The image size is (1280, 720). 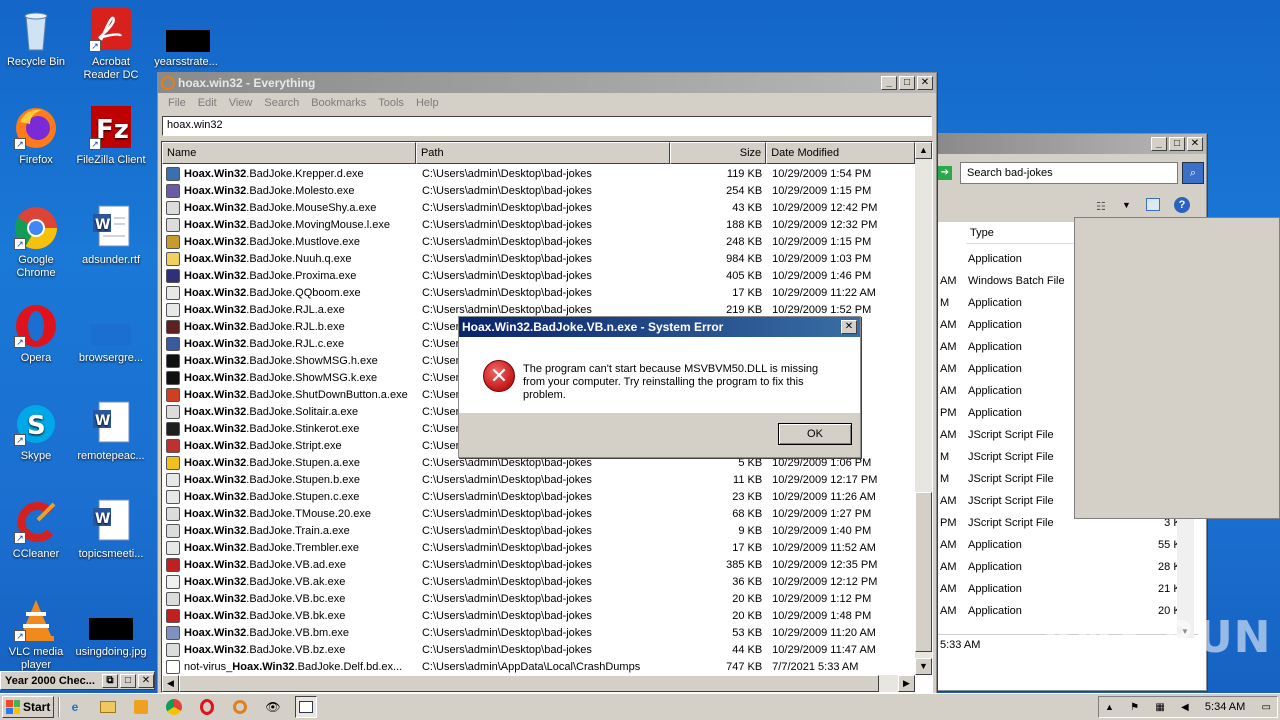 I want to click on forward-icon: ➔, so click(x=945, y=173).